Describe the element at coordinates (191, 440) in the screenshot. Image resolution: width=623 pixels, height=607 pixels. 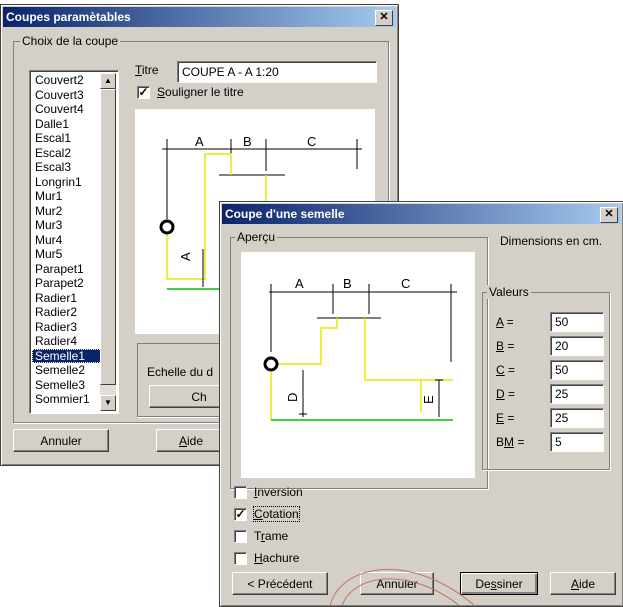
I see `back-aide-button: Aide` at that location.